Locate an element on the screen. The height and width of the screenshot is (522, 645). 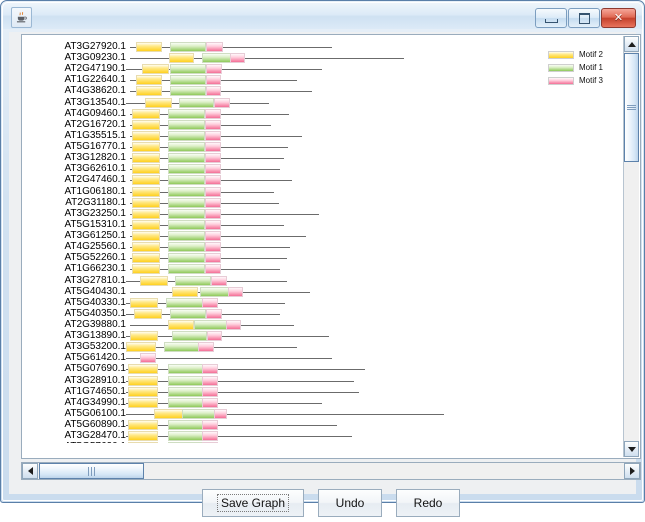
redo-button: Redo is located at coordinates (428, 503).